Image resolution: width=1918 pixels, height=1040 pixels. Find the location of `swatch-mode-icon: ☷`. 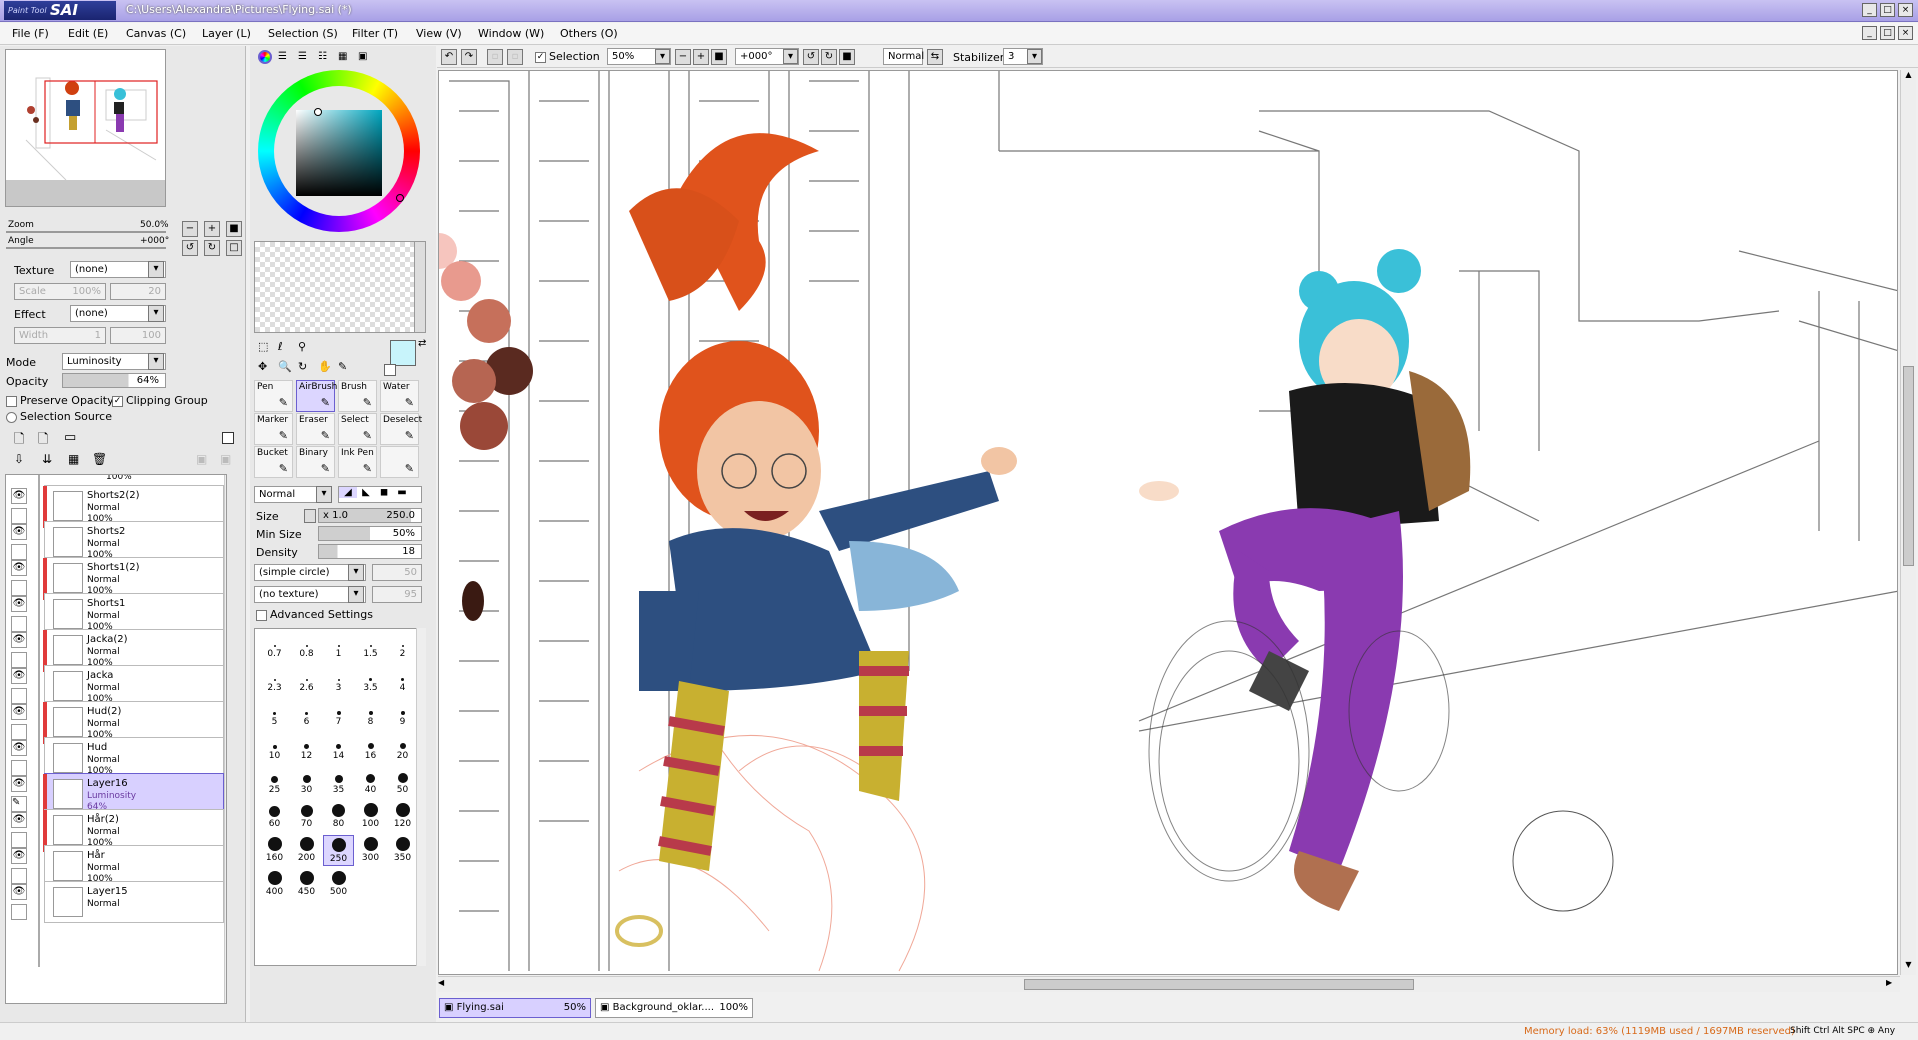

swatch-mode-icon: ☷ is located at coordinates (322, 56).